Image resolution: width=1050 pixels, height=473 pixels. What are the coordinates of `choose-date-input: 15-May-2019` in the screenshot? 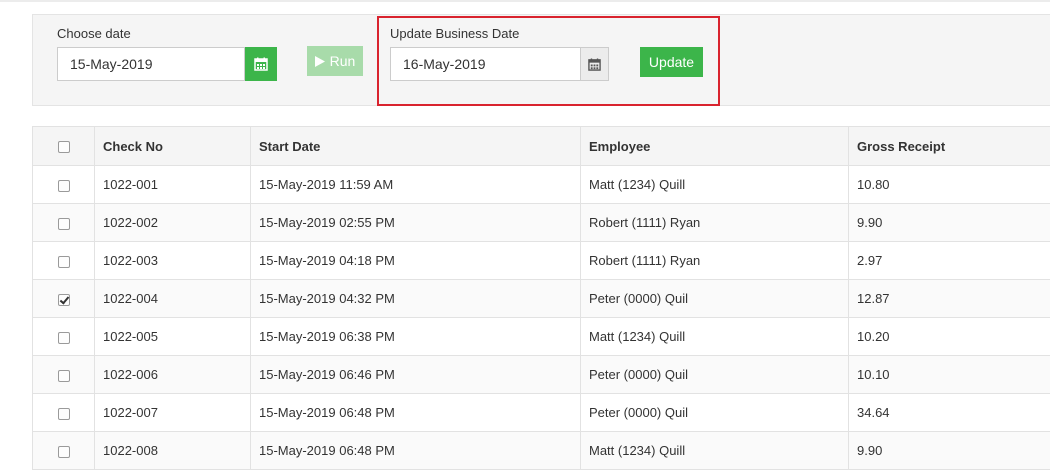 It's located at (151, 64).